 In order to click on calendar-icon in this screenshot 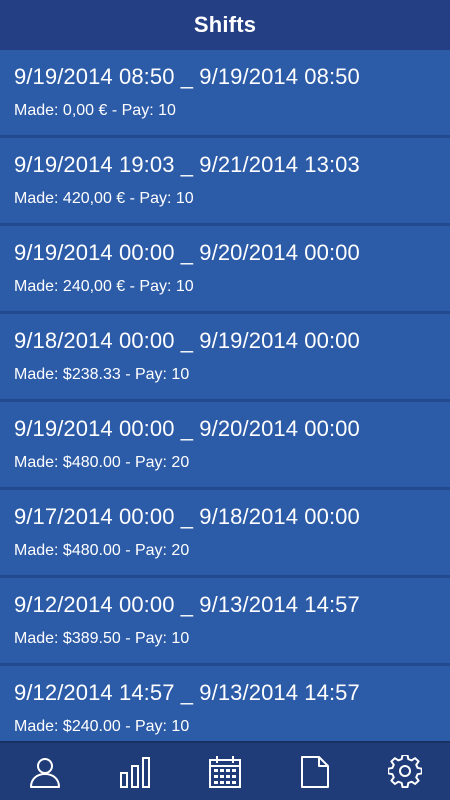, I will do `click(225, 771)`.